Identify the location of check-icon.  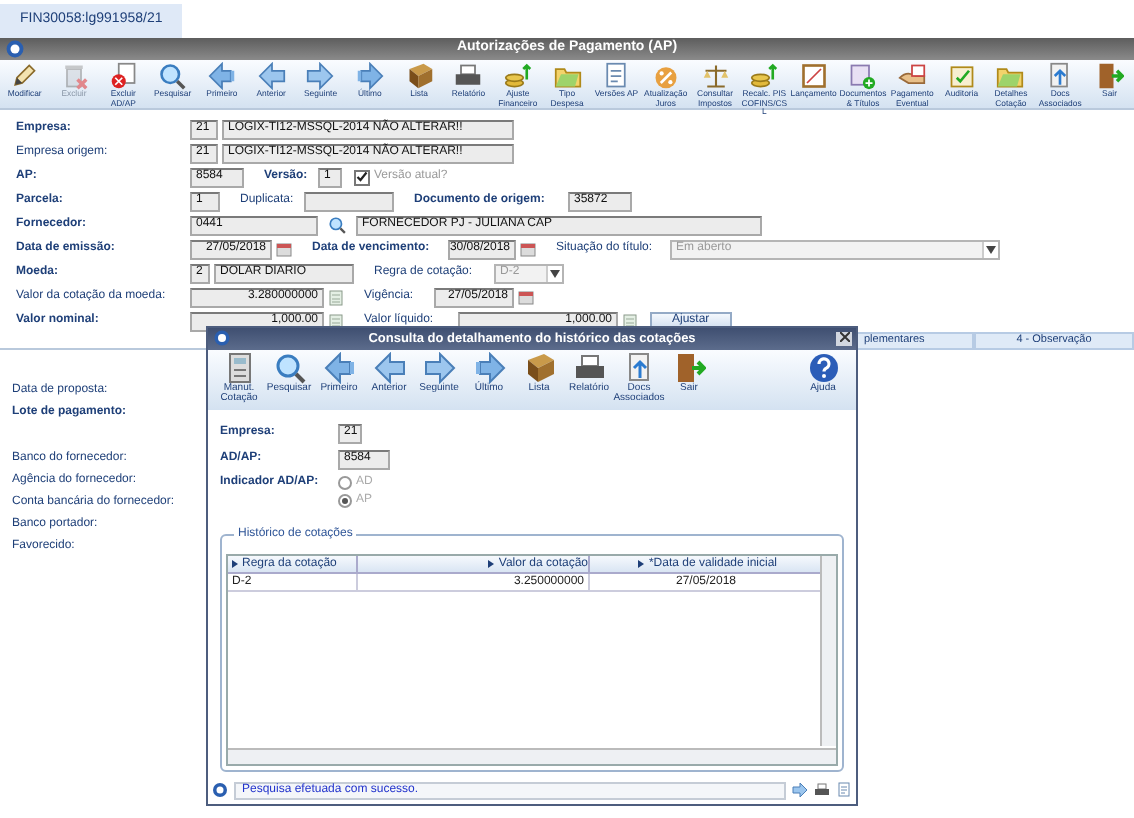
(362, 177).